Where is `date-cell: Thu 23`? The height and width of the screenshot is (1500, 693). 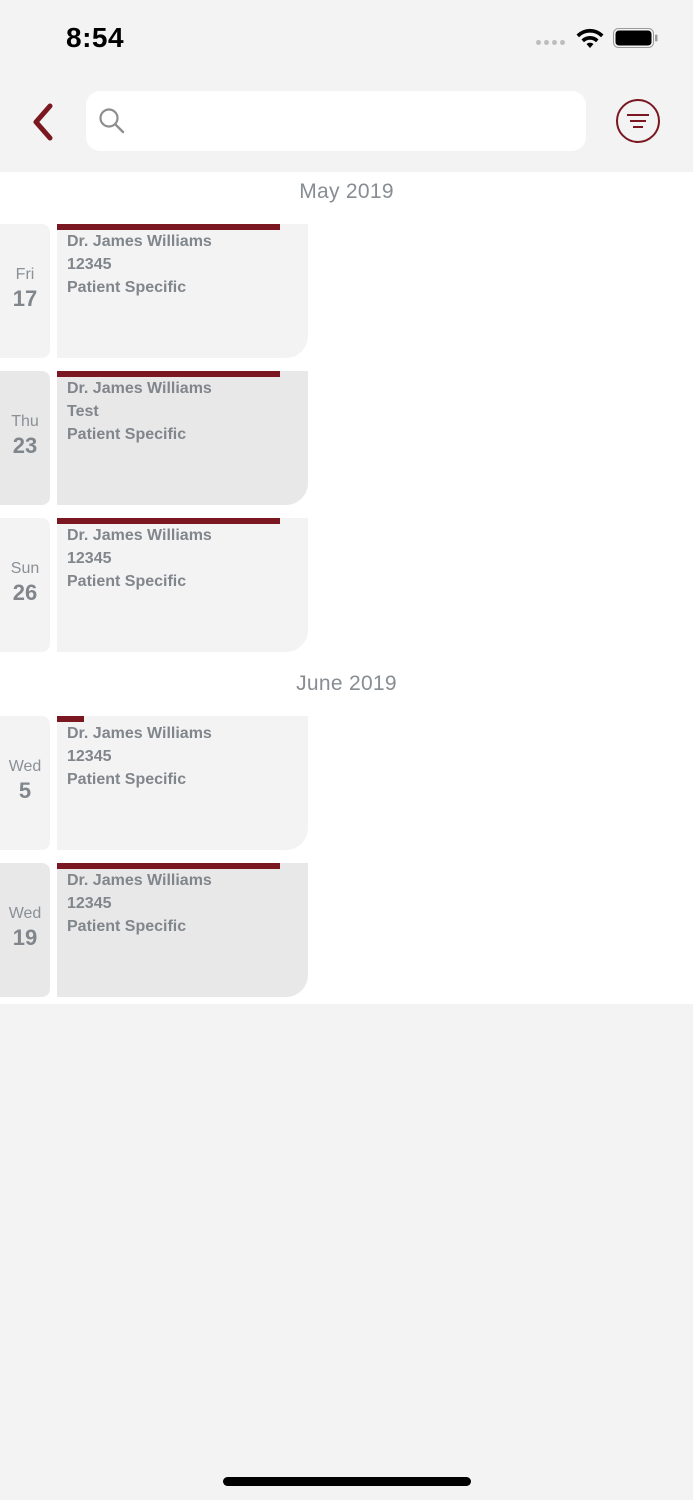 date-cell: Thu 23 is located at coordinates (25, 438).